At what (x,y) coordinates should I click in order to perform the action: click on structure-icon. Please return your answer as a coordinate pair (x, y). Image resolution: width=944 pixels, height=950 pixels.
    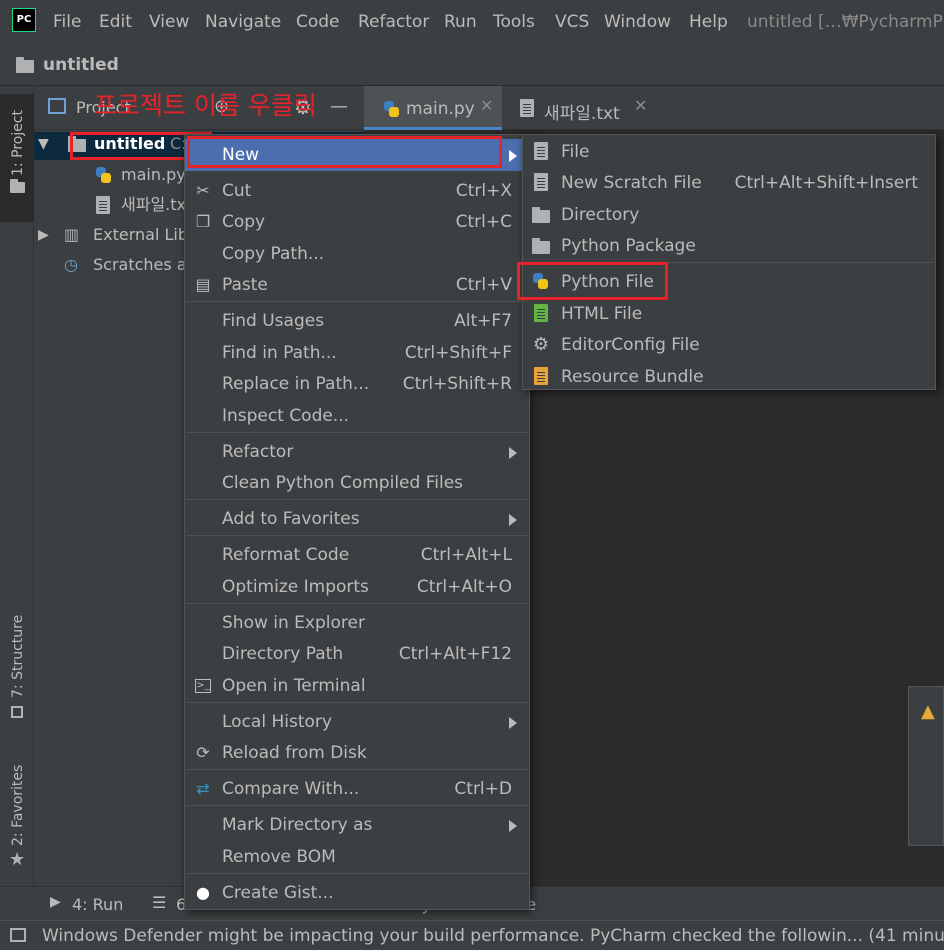
    Looking at the image, I should click on (17, 712).